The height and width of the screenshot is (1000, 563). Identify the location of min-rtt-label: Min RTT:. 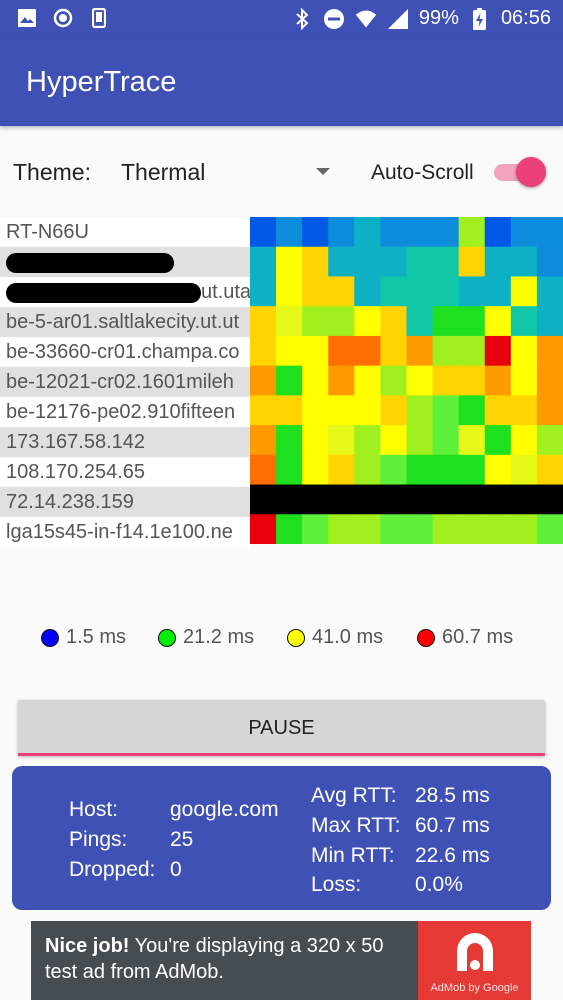
(353, 855).